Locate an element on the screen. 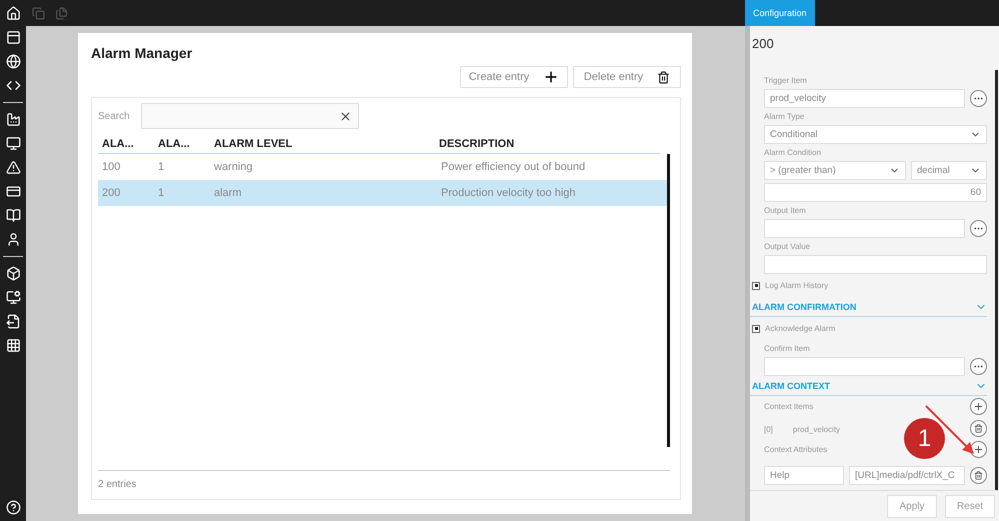  section-header: ALARM CONFIRMATION is located at coordinates (868, 307).